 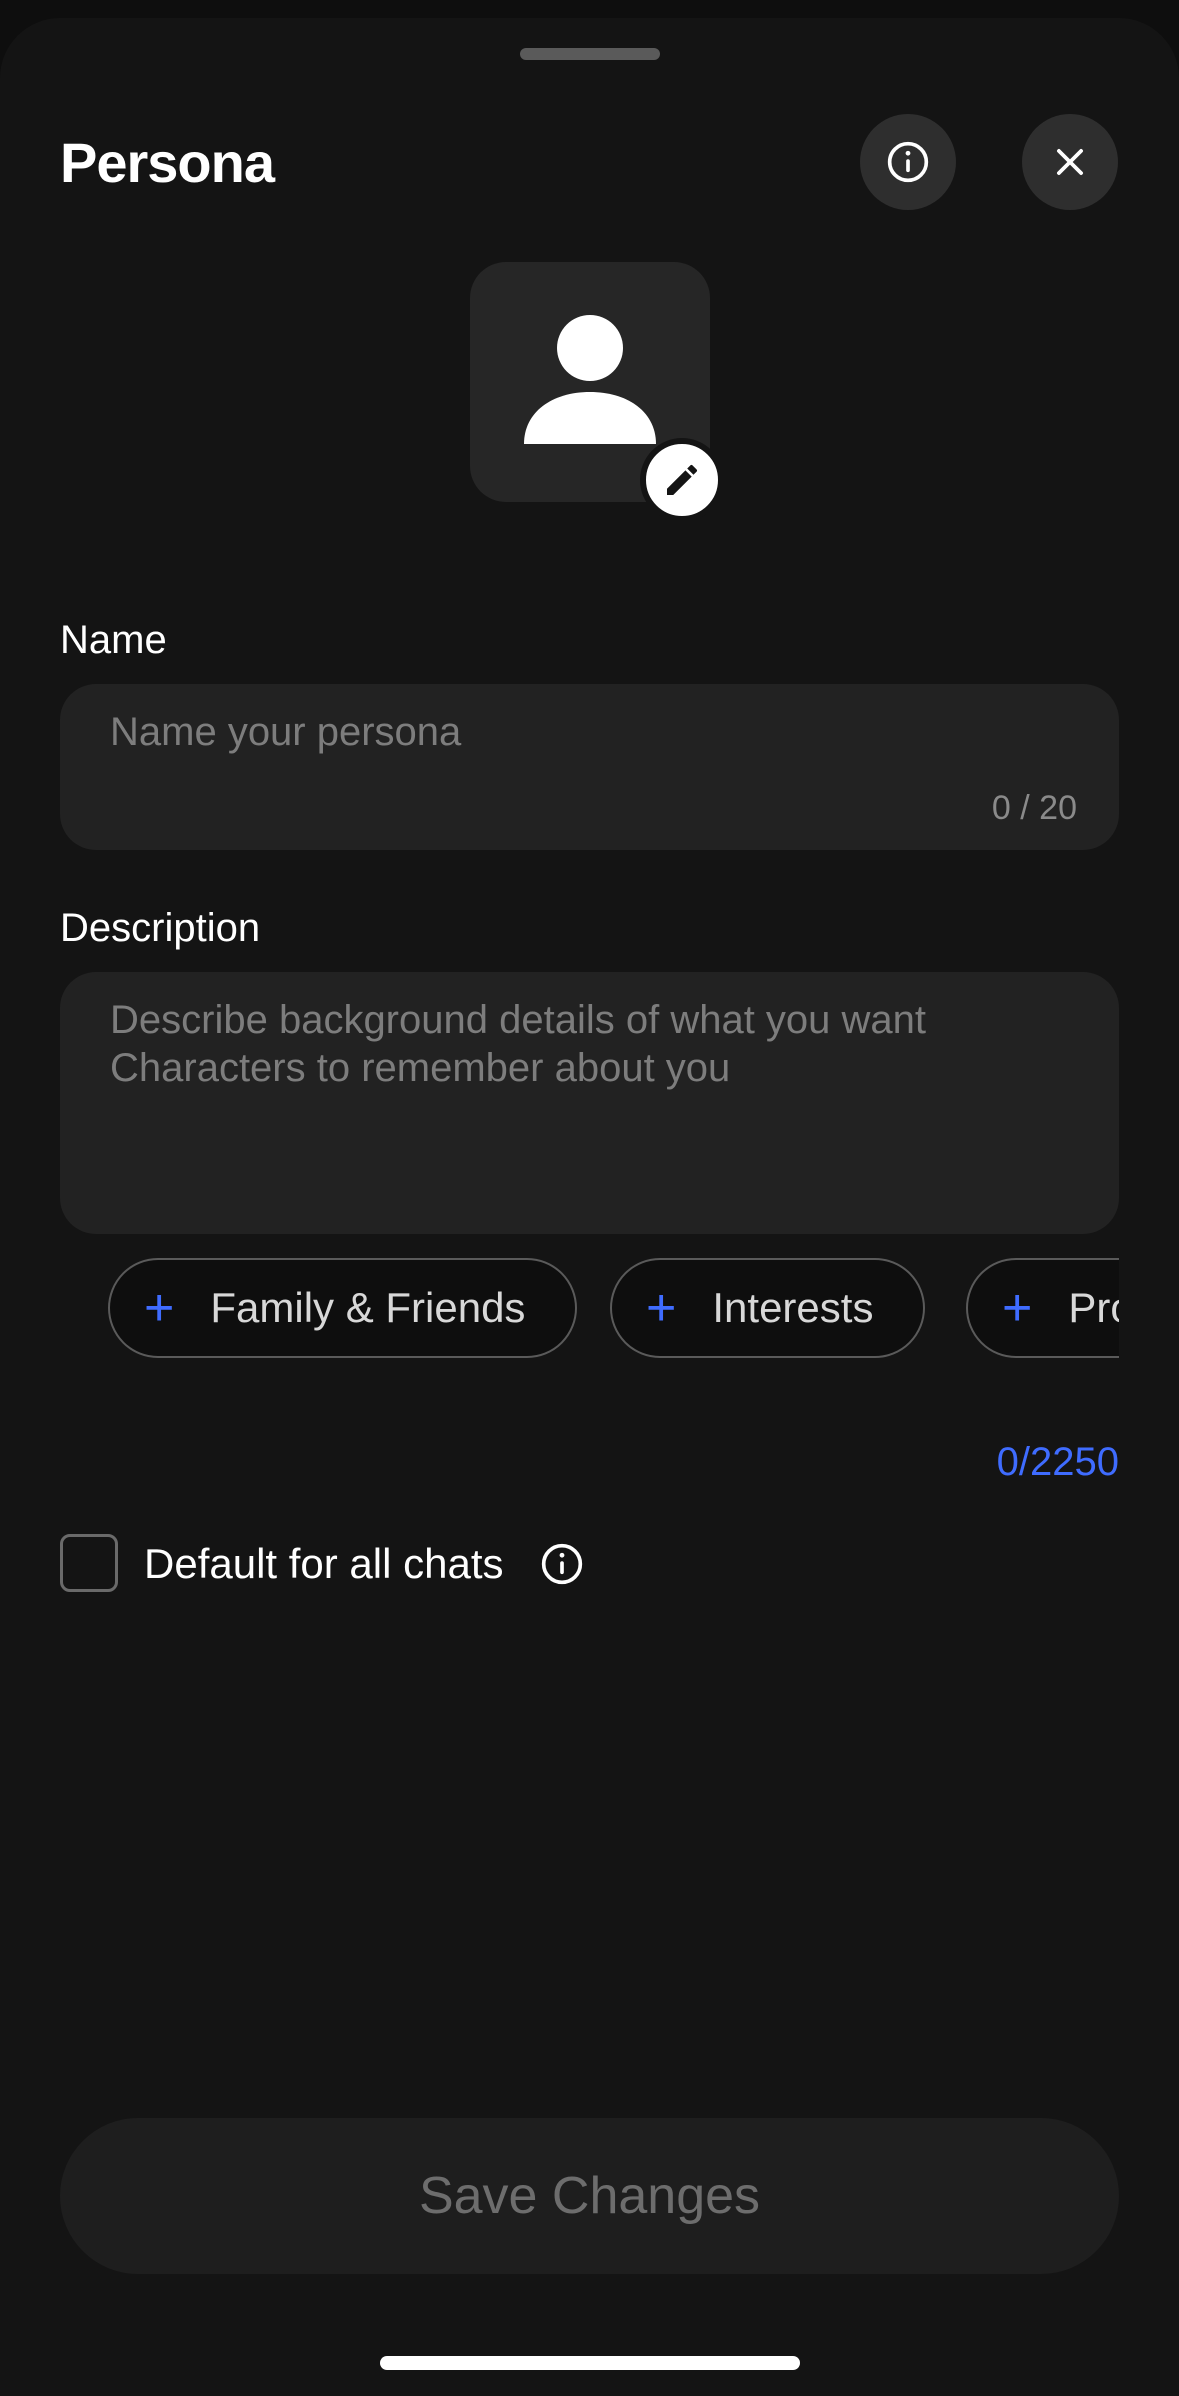 What do you see at coordinates (160, 928) in the screenshot?
I see `description-label: Description` at bounding box center [160, 928].